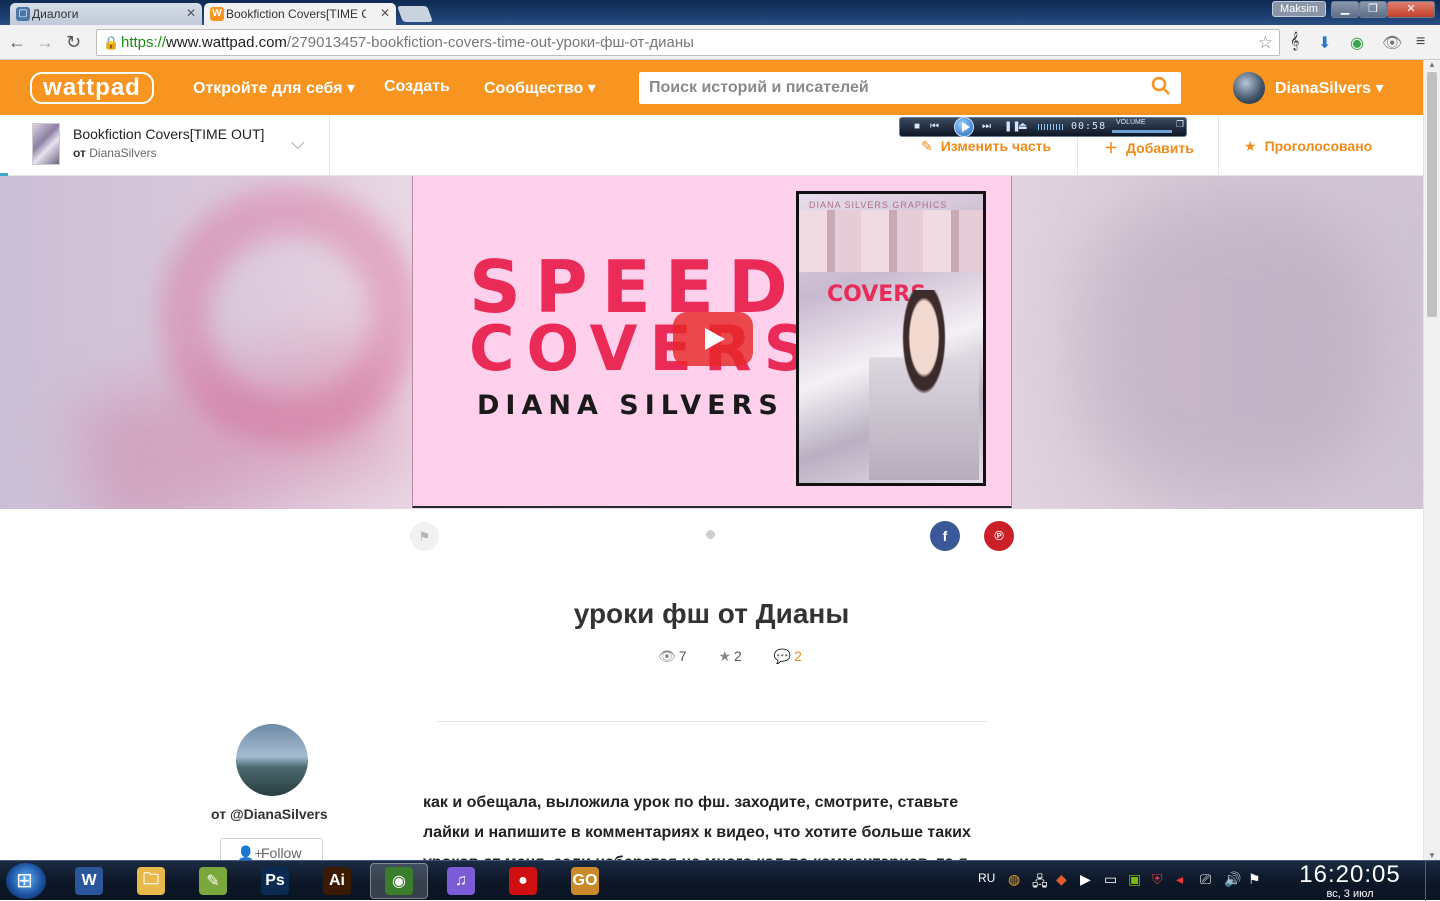  What do you see at coordinates (891, 338) in the screenshot?
I see `cover-poster-image: DIANA SILVERS GRAPHICS COVERS` at bounding box center [891, 338].